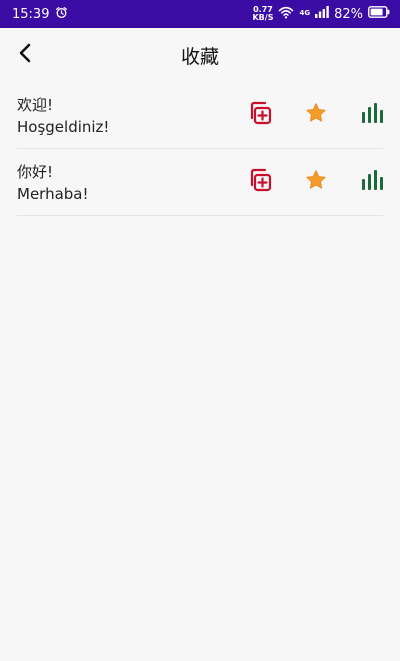  I want to click on network-type: 4G, so click(305, 12).